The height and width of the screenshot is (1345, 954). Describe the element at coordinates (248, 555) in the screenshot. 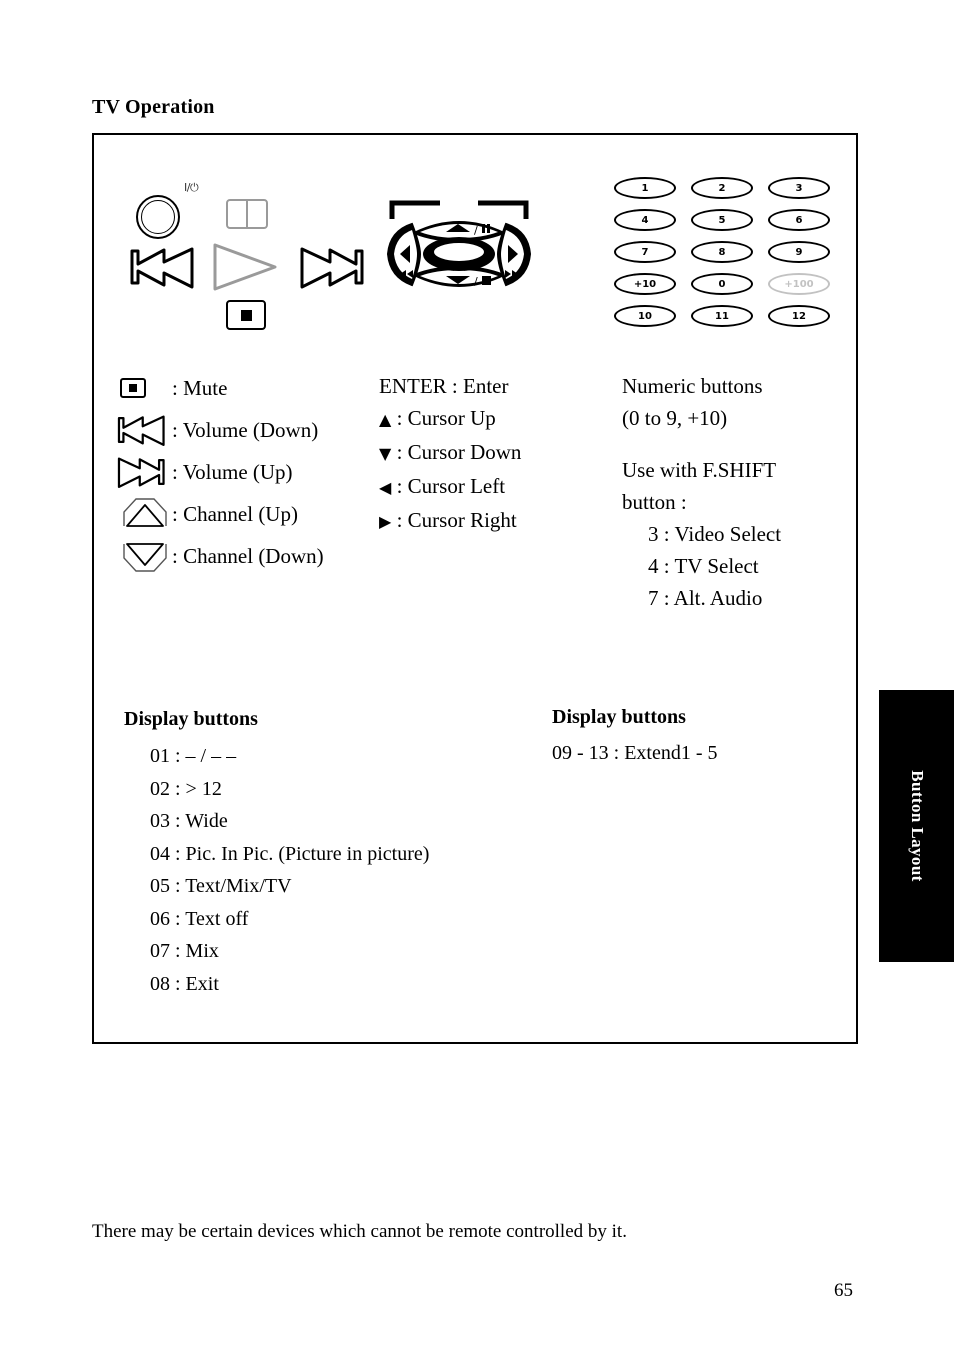

I see `legend-label: : Channel (Down)` at that location.